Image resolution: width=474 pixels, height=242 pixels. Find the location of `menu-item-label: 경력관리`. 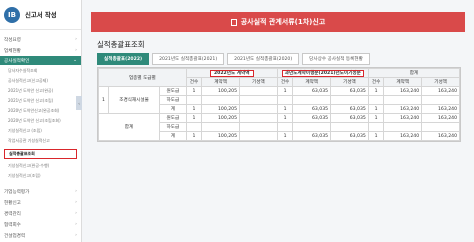

menu-item-label: 경력관리 is located at coordinates (12, 214).